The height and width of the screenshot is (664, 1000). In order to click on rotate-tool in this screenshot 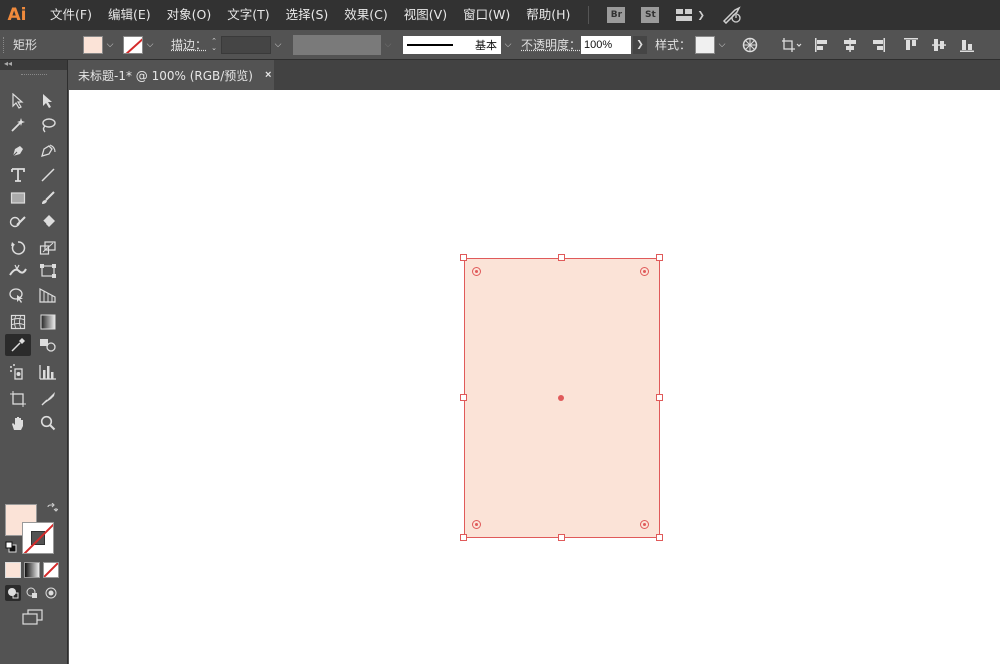, I will do `click(18, 248)`.